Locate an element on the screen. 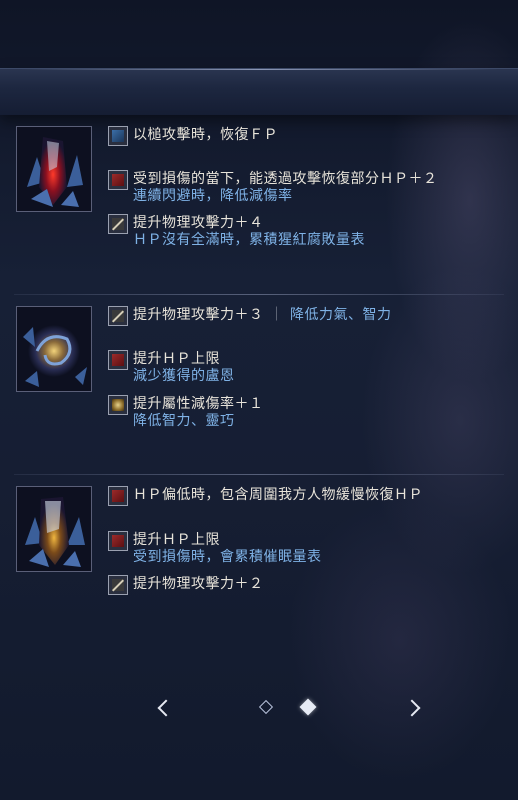  effect-subtext: 降低智力、靈巧 is located at coordinates (184, 421).